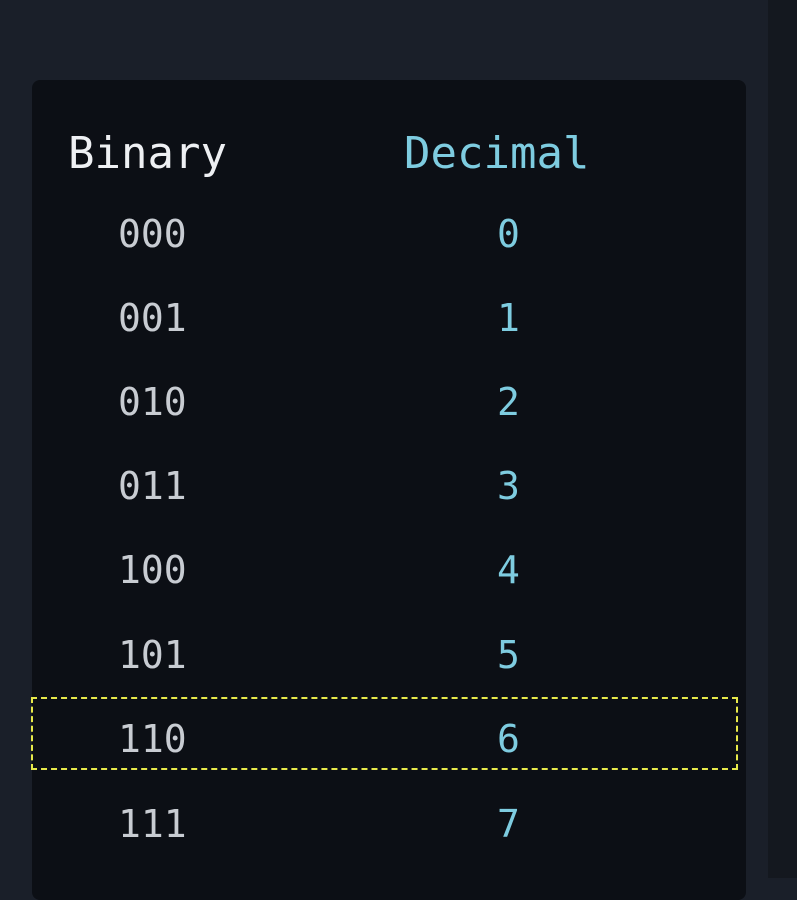  What do you see at coordinates (508, 234) in the screenshot?
I see `decimal-value: 0` at bounding box center [508, 234].